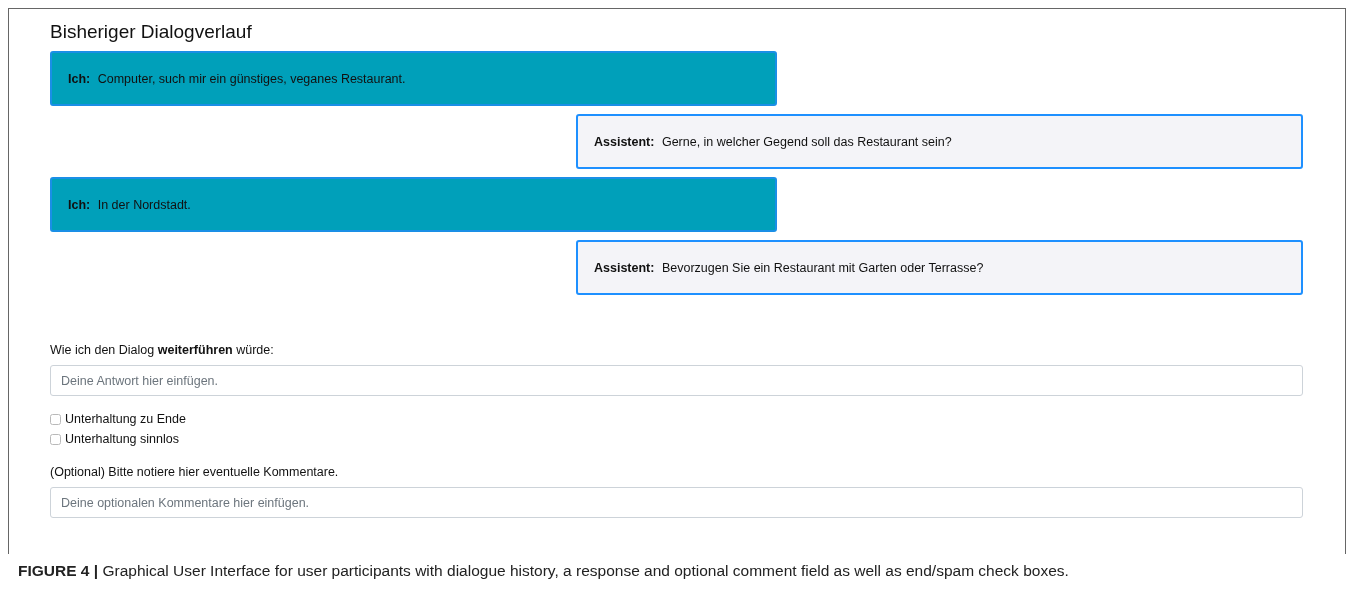 The width and height of the screenshot is (1356, 589). What do you see at coordinates (125, 419) in the screenshot?
I see `checkbox-label: Unterhaltung zu Ende` at bounding box center [125, 419].